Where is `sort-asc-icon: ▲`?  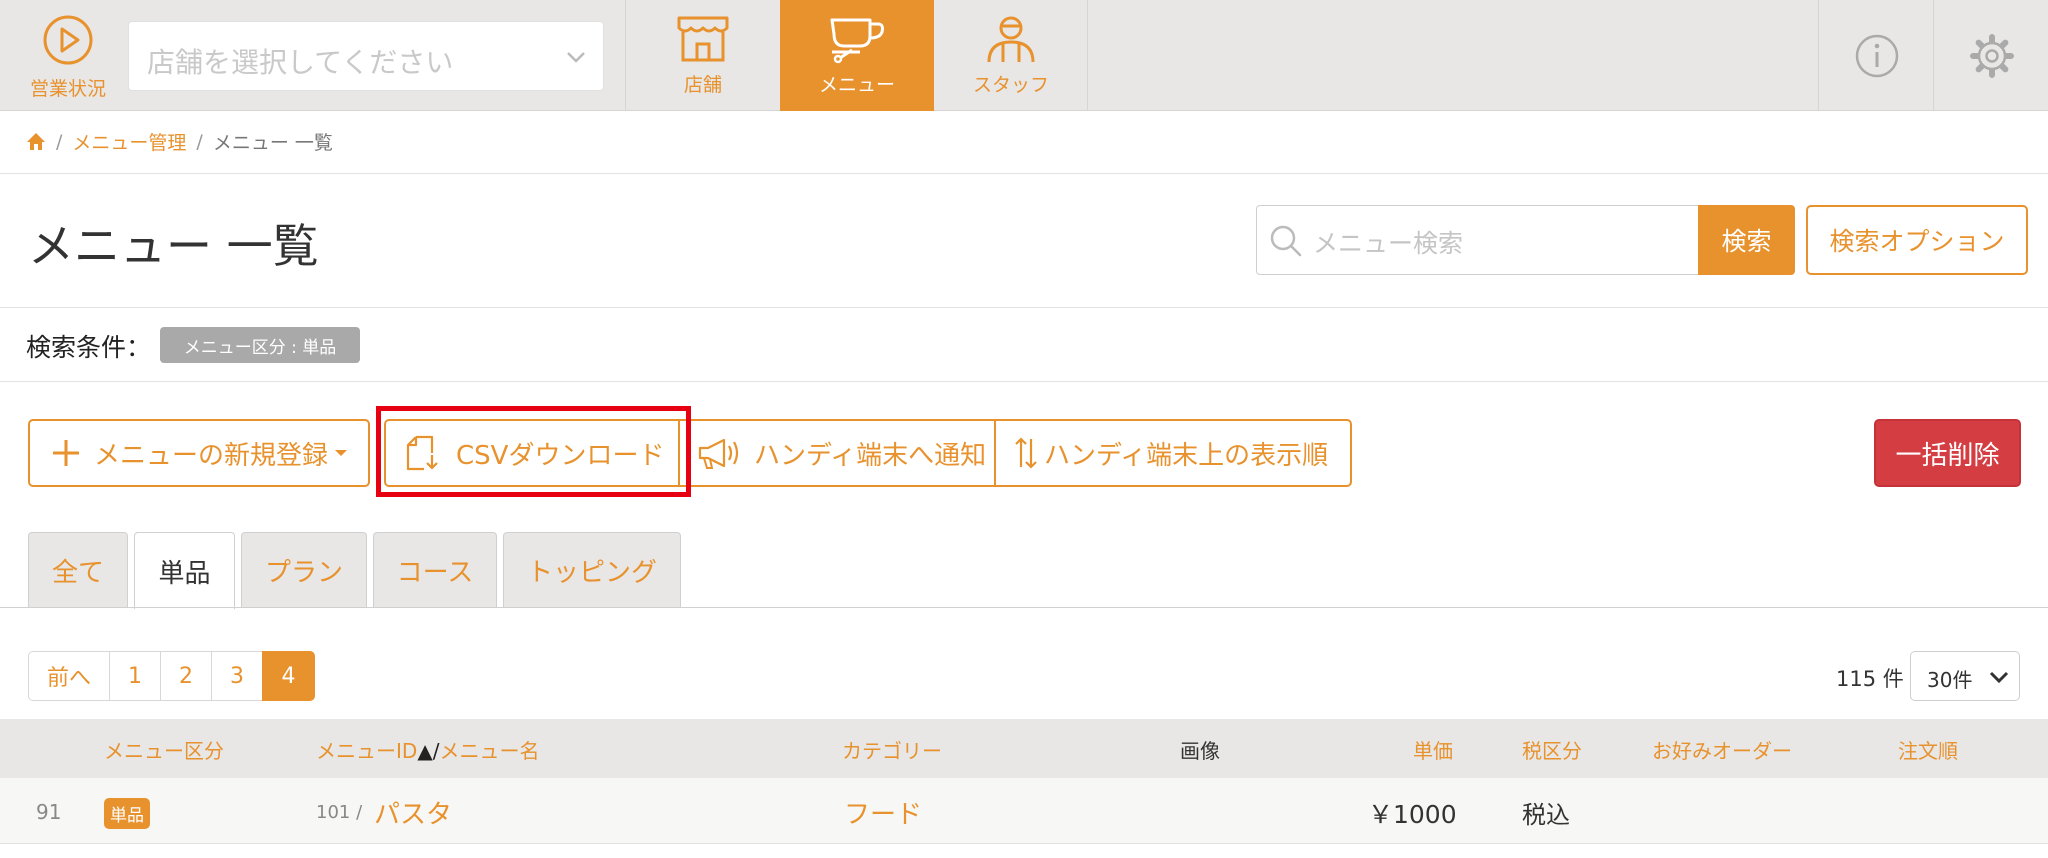 sort-asc-icon: ▲ is located at coordinates (425, 751).